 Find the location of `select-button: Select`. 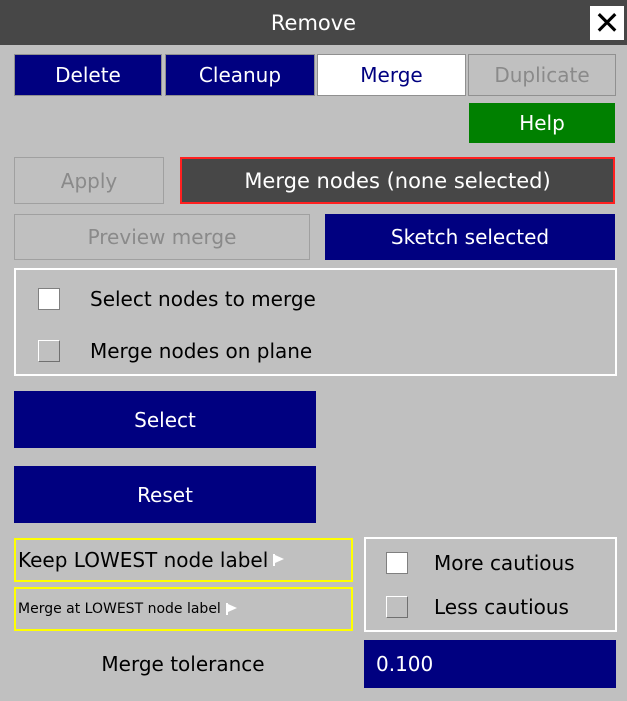

select-button: Select is located at coordinates (165, 419).